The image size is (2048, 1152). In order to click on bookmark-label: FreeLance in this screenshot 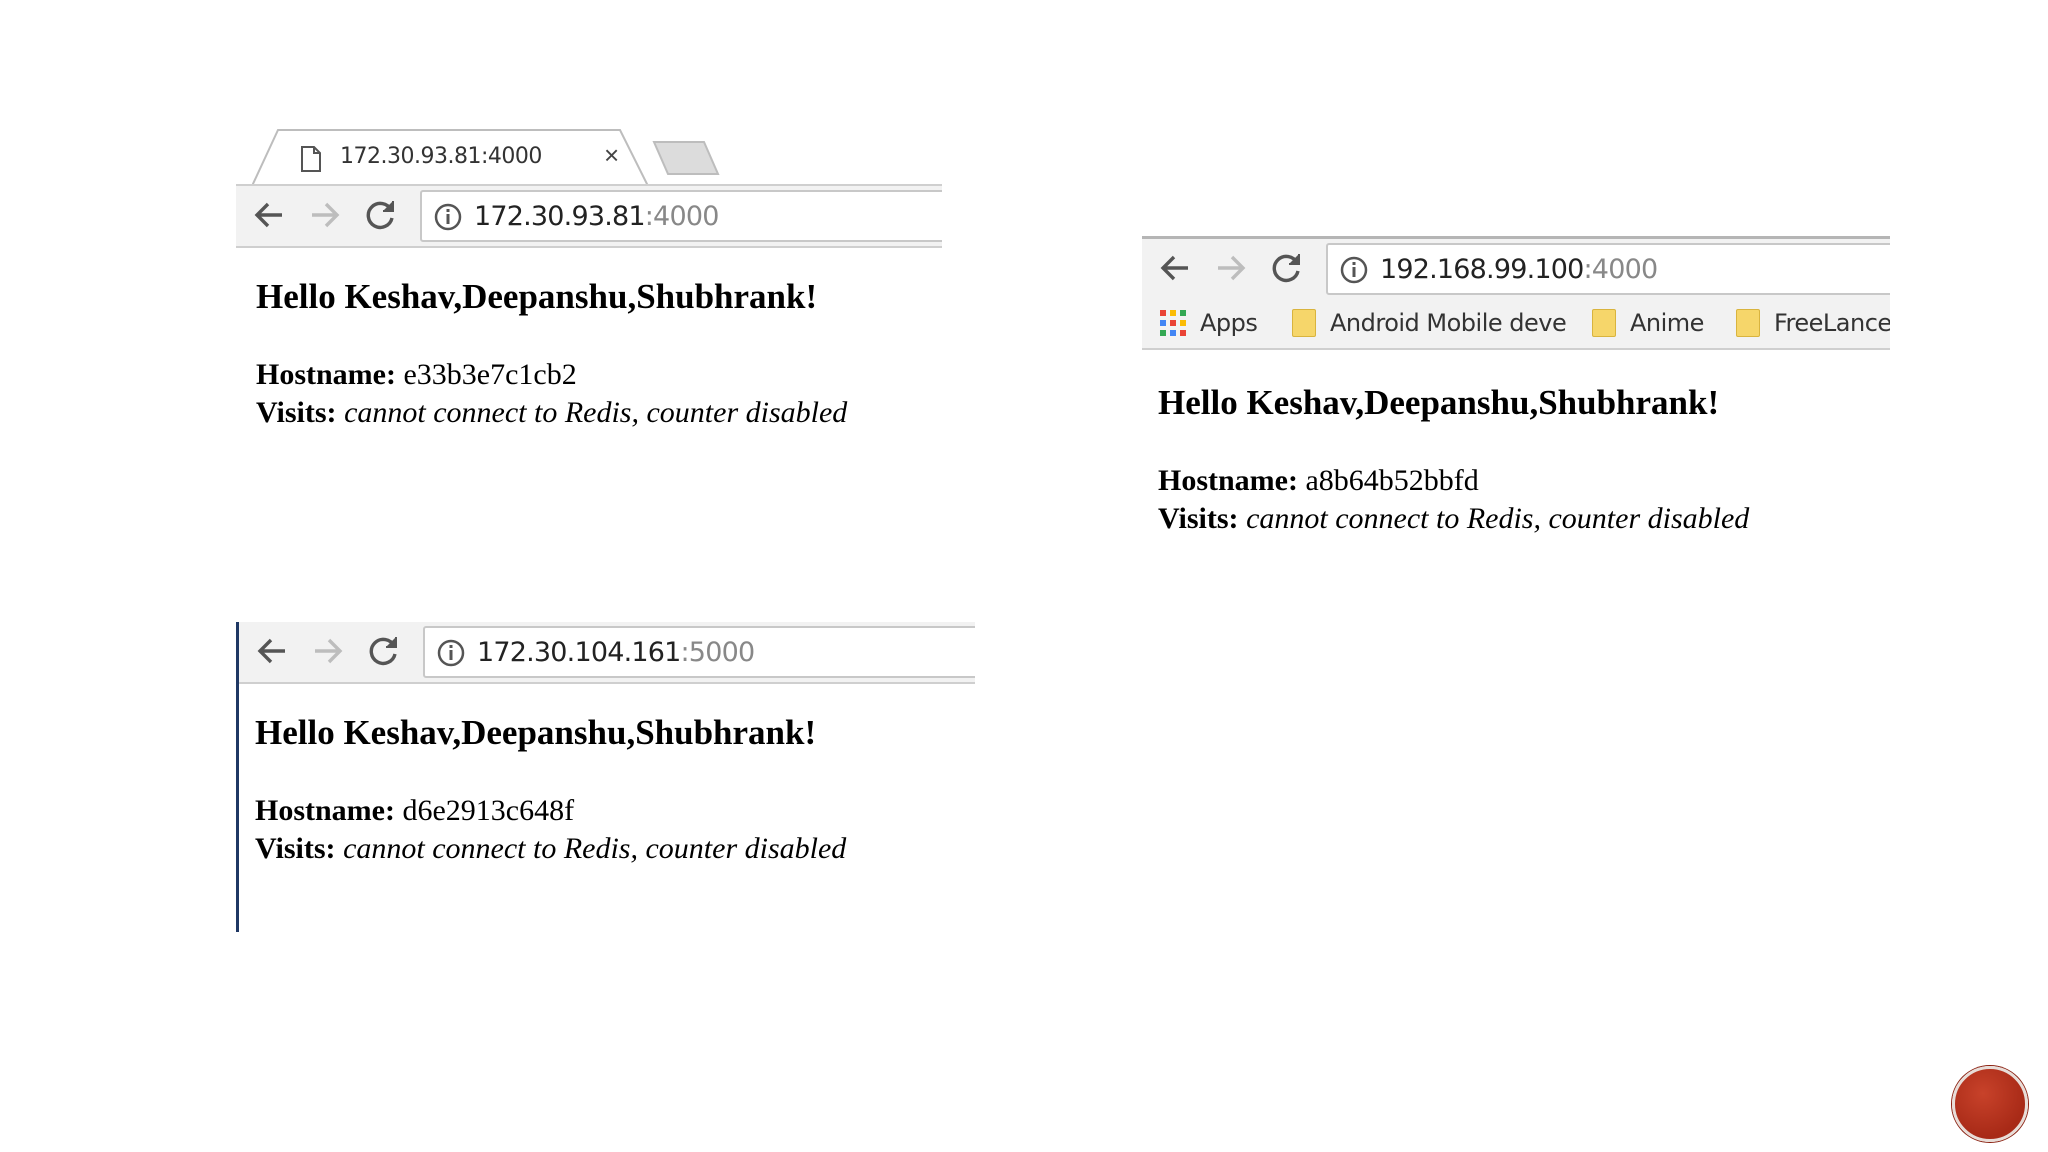, I will do `click(1832, 323)`.